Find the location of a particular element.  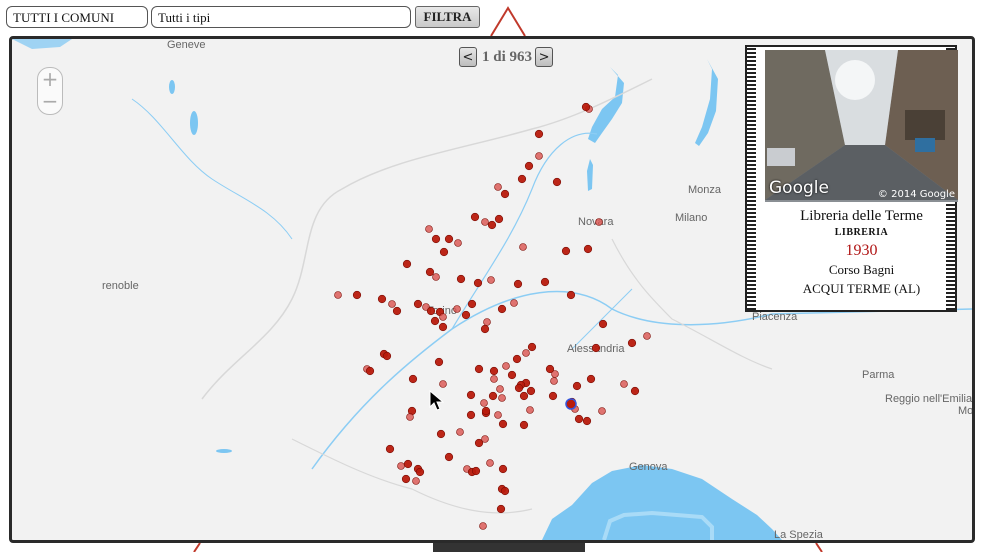

zoom-in-button: + is located at coordinates (50, 79).